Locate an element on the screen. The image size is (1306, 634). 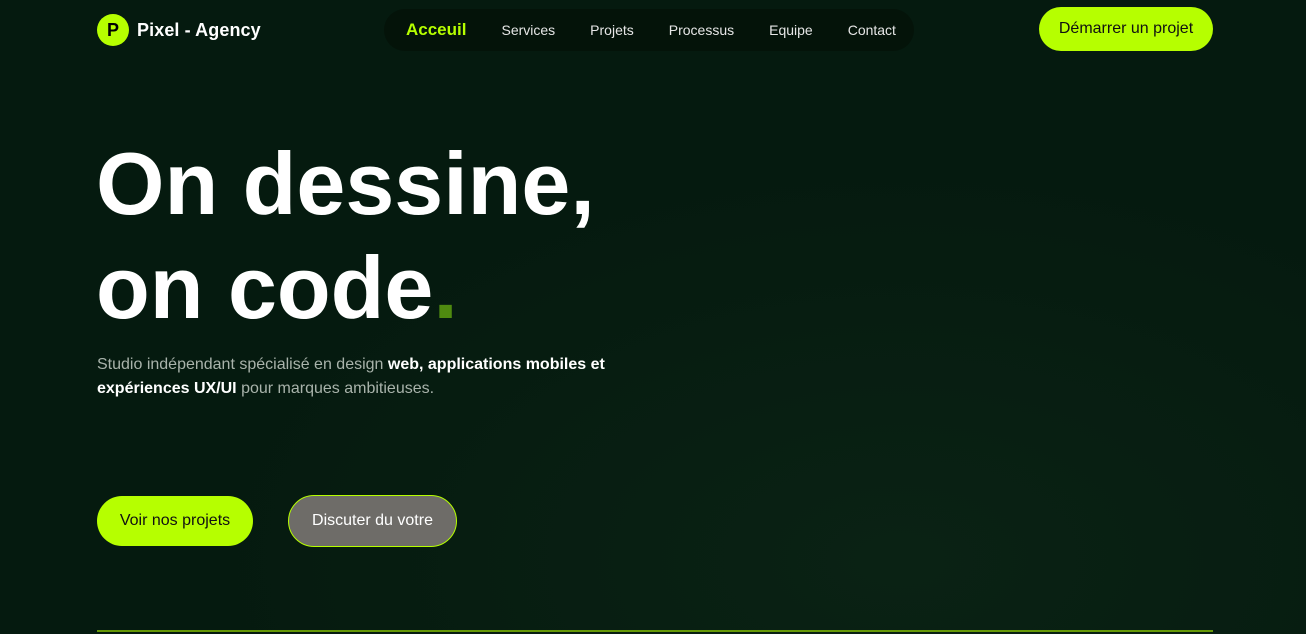
nav-item-processus: Processus is located at coordinates (701, 30).